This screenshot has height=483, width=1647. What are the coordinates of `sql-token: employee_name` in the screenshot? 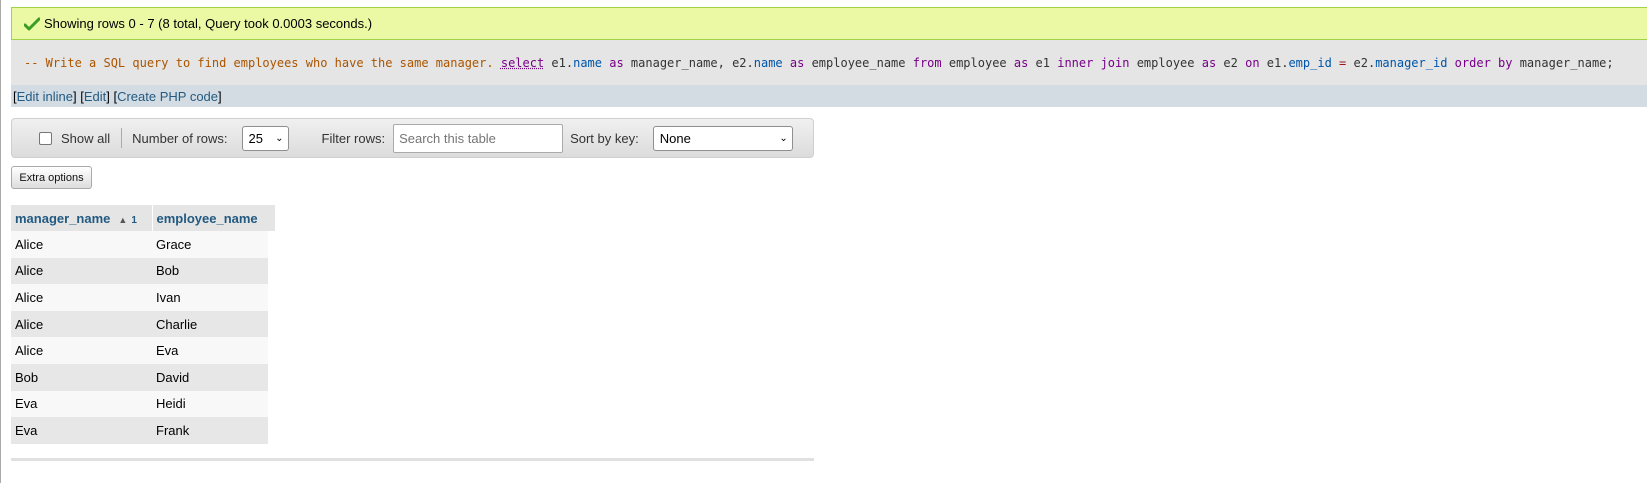 It's located at (858, 62).